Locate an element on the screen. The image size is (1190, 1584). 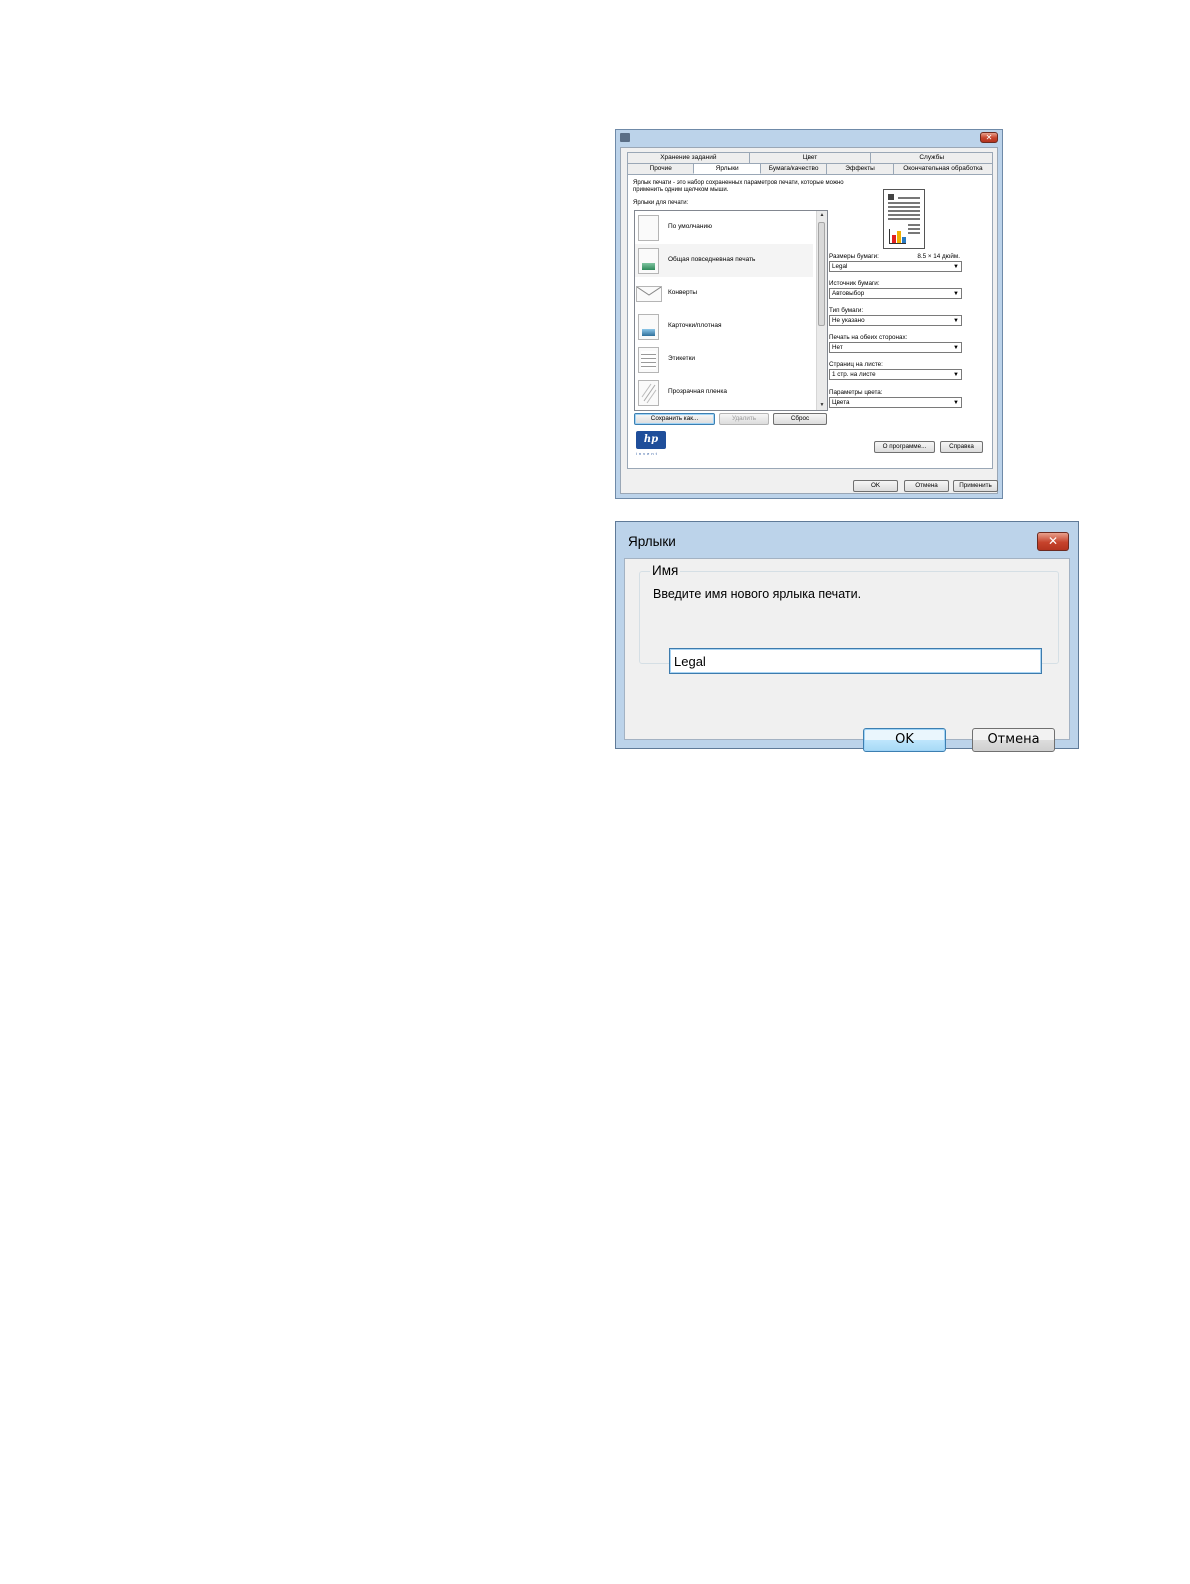
tab-color: Цвет is located at coordinates (810, 157).